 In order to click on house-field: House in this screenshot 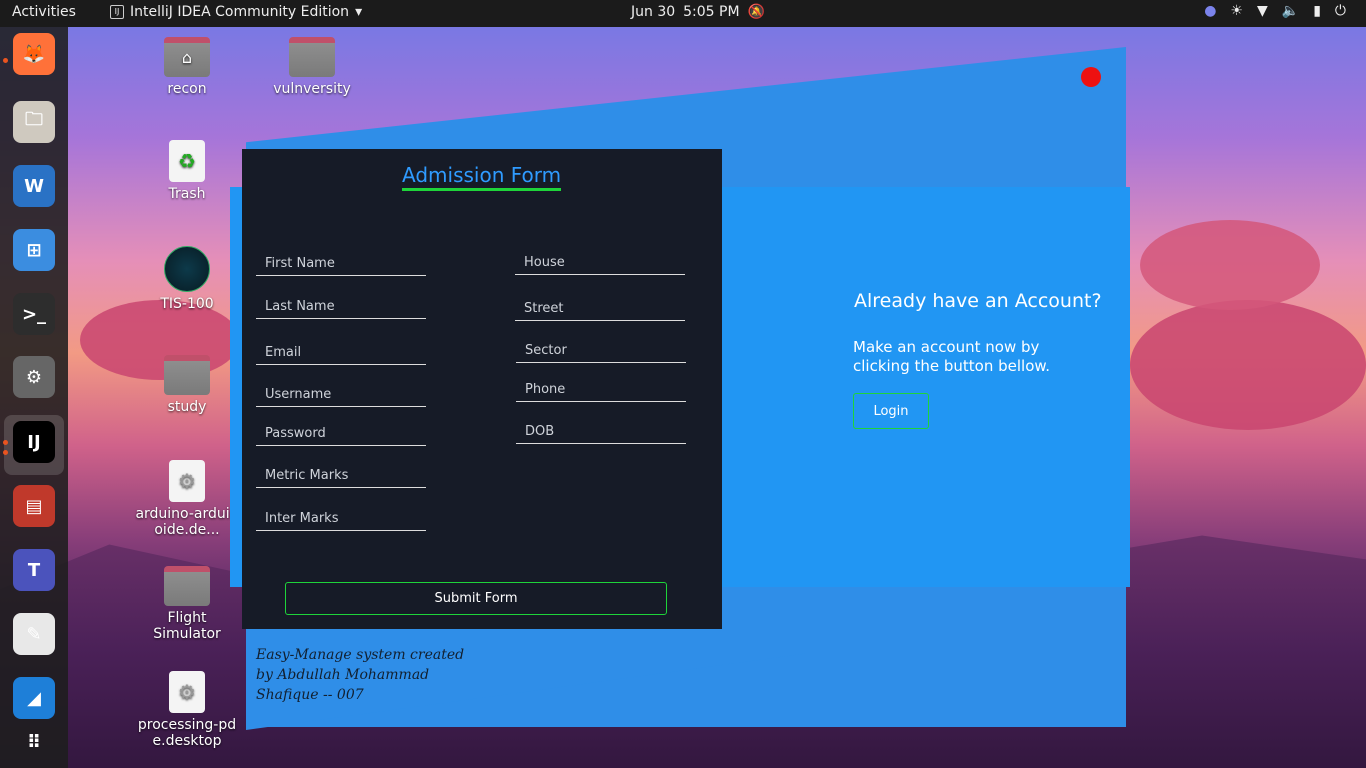, I will do `click(600, 265)`.